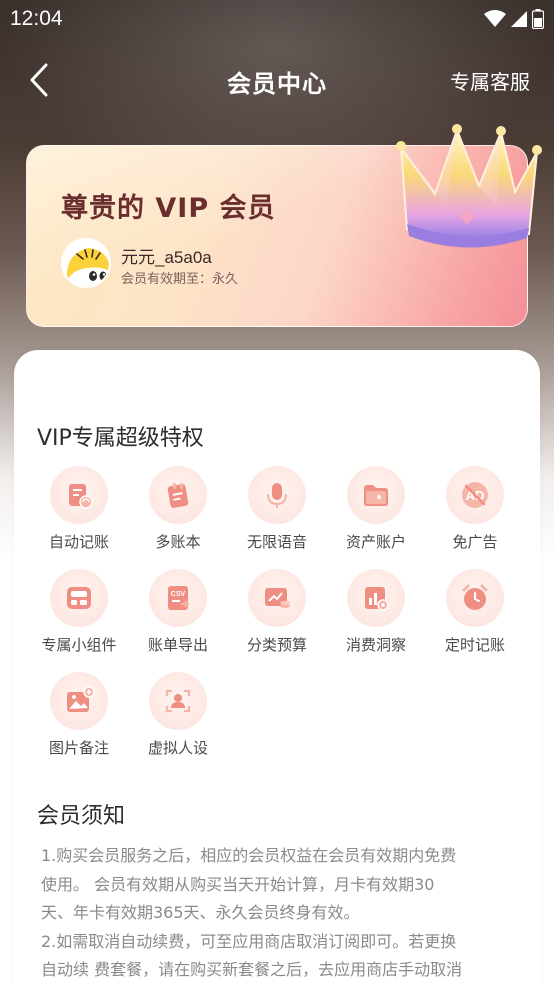  Describe the element at coordinates (79, 645) in the screenshot. I see `privilege-label: 专属小组件` at that location.